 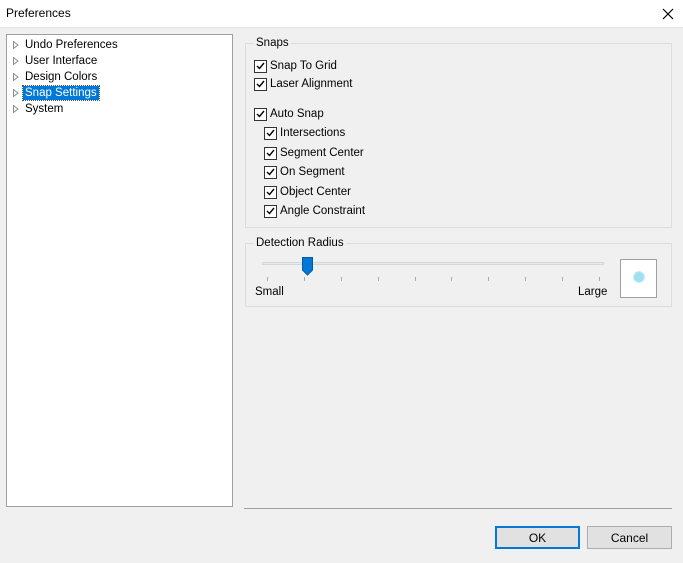 I want to click on tree-item-user-interface: User Interface, so click(x=54, y=61).